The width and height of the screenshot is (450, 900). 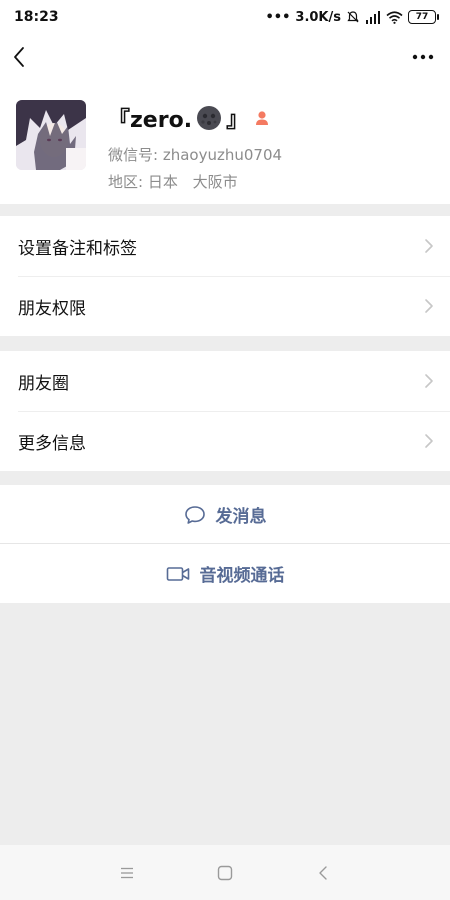 I want to click on region-city: 大阪市, so click(x=215, y=182).